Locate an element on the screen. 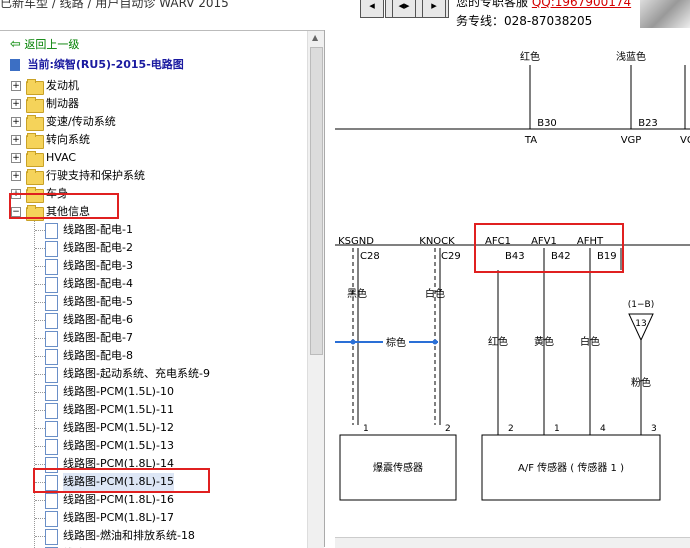 The image size is (690, 548). tree-folder: + 制动器 is located at coordinates (150, 104).